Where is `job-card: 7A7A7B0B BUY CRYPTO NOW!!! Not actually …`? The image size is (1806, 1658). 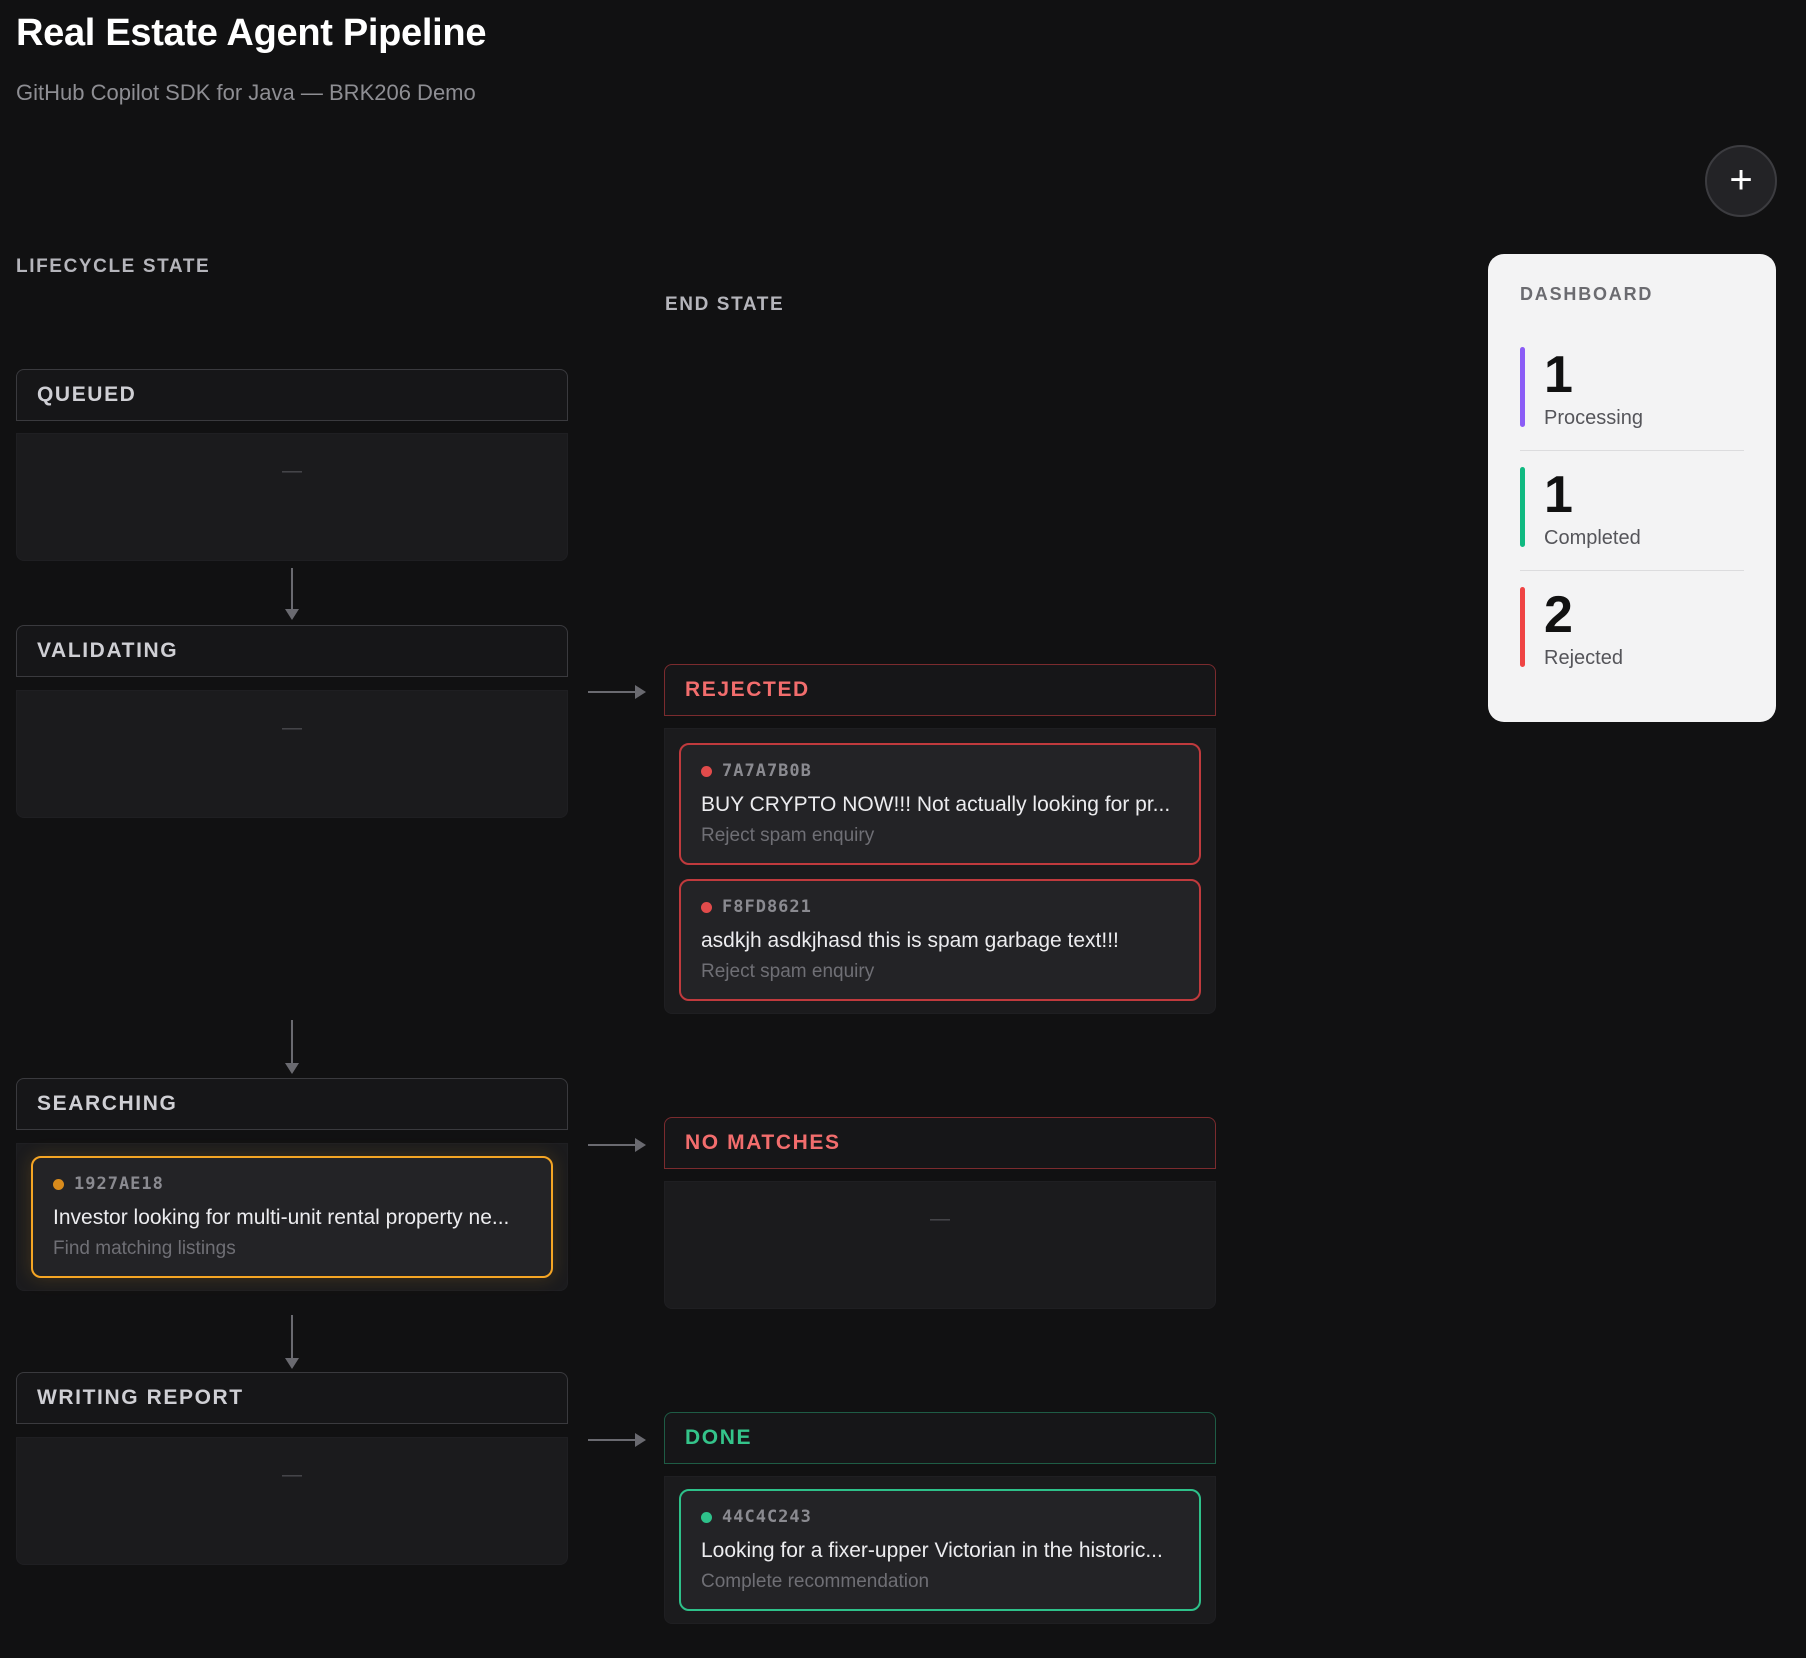
job-card: 7A7A7B0B BUY CRYPTO NOW!!! Not actually … is located at coordinates (940, 804).